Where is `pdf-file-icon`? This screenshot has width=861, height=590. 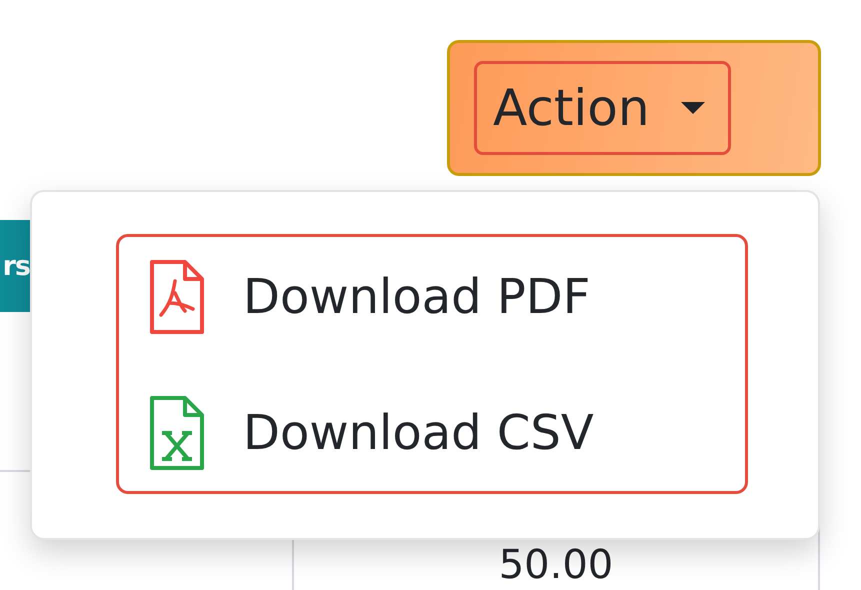 pdf-file-icon is located at coordinates (177, 297).